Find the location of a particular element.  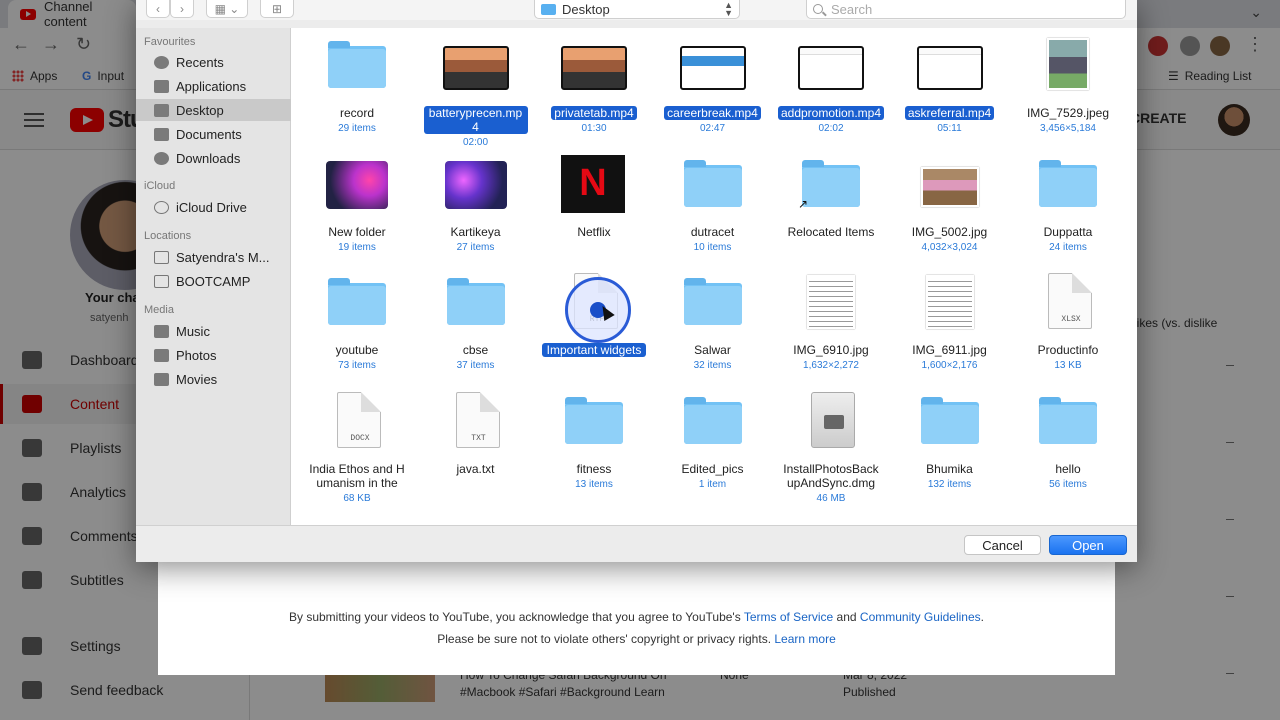

file-item: IMG_6911.jpg 1,600×2,176 is located at coordinates (950, 322).